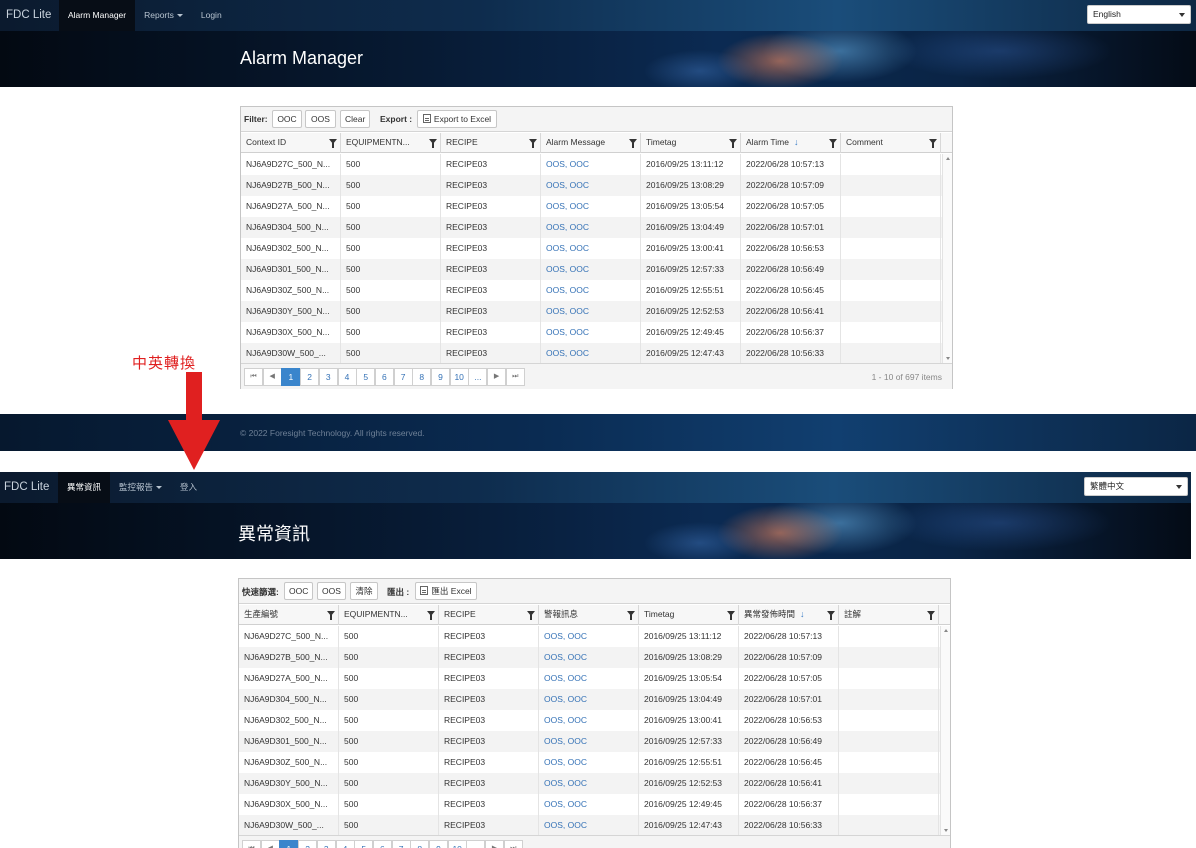 The image size is (1196, 848). I want to click on column-header-recipe: RECIPE, so click(491, 143).